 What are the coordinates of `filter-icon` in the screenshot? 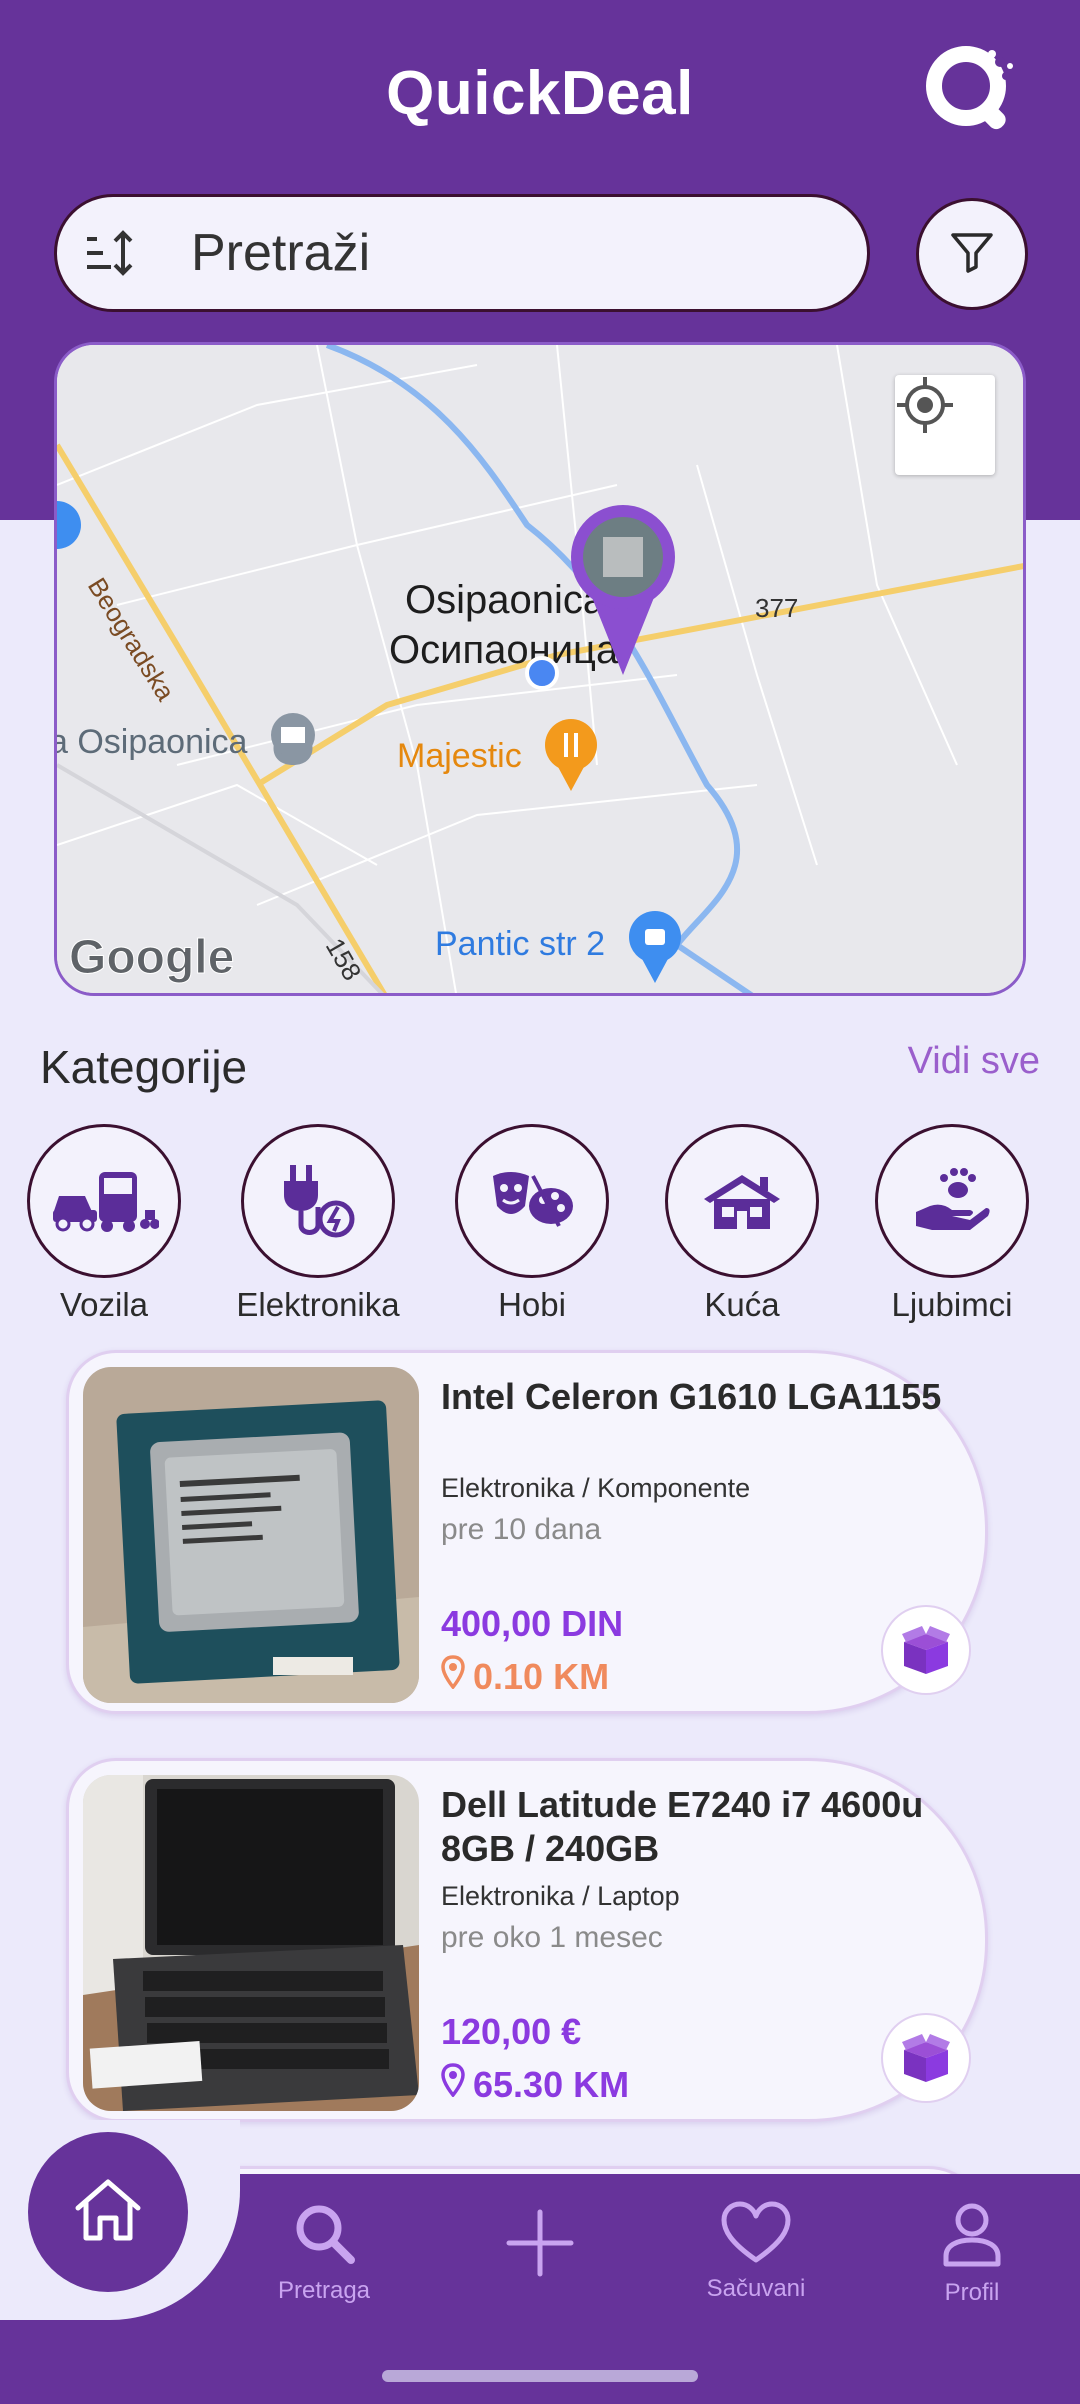 It's located at (972, 254).